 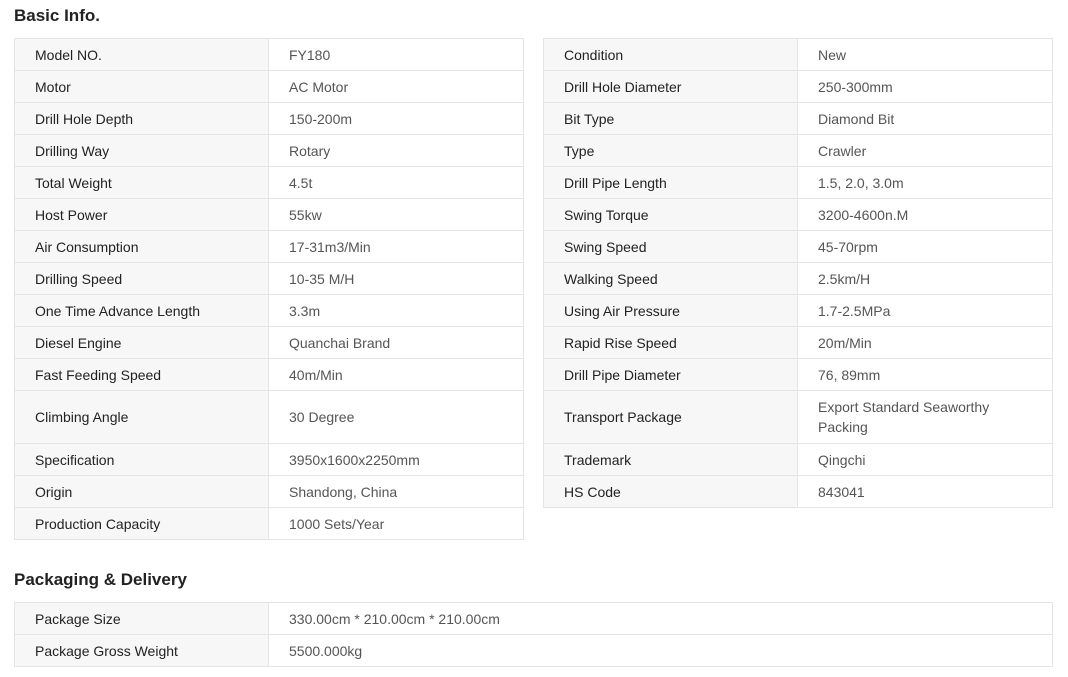 What do you see at coordinates (925, 54) in the screenshot?
I see `spec-value: New` at bounding box center [925, 54].